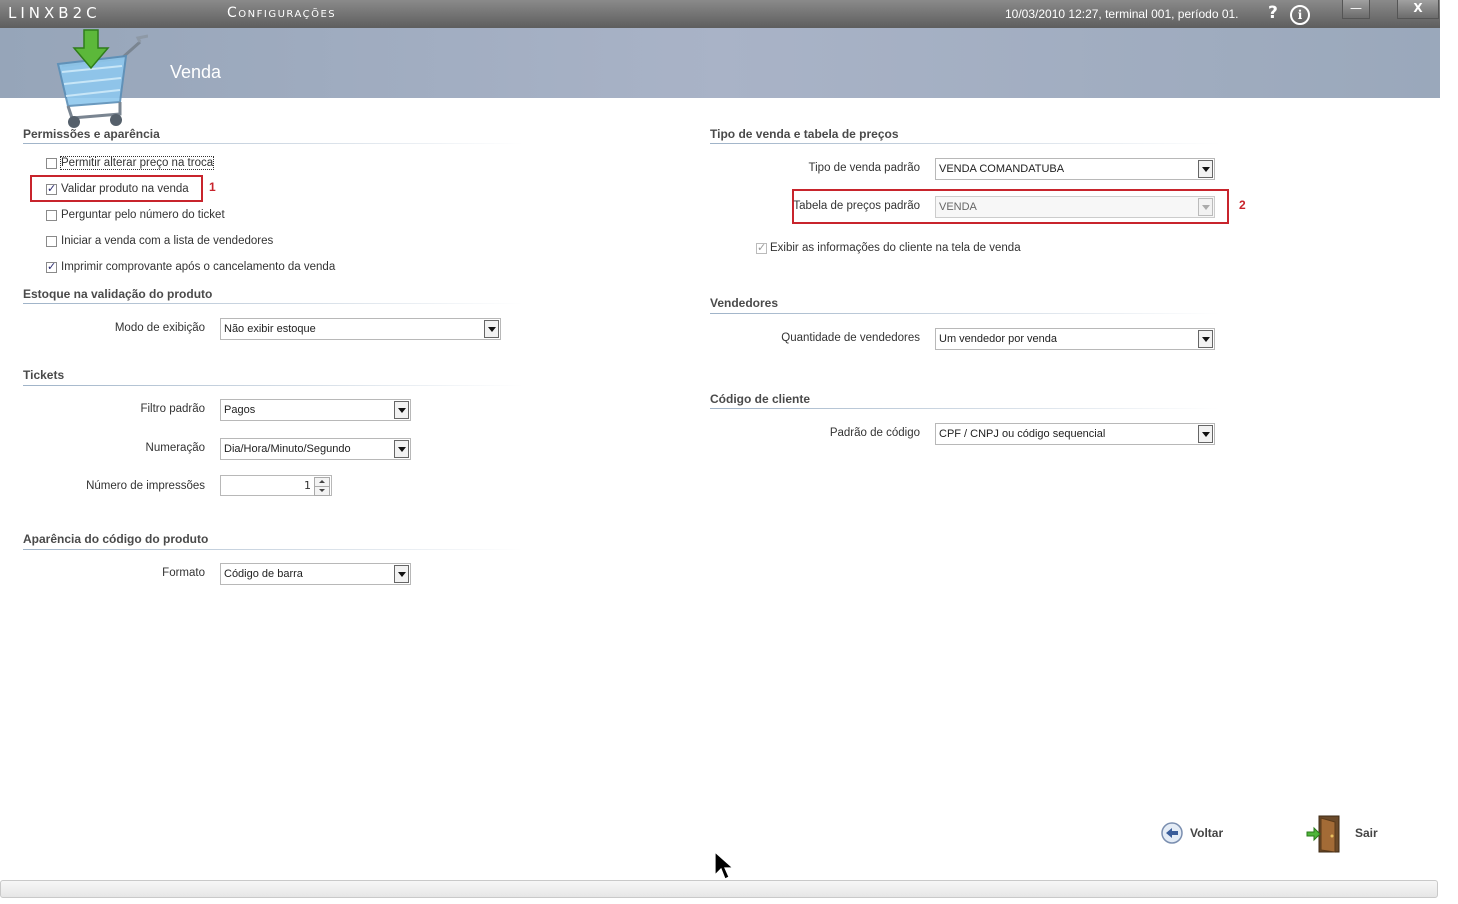 This screenshot has width=1458, height=904. I want to click on numeracao-select: Dia/Hora/Minuto/Segundo, so click(315, 449).